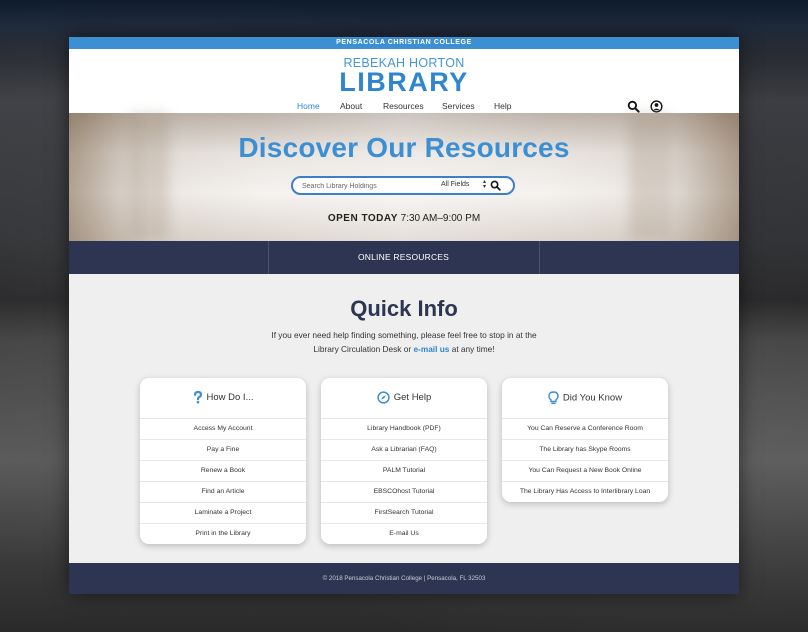 This screenshot has width=808, height=632. Describe the element at coordinates (351, 106) in the screenshot. I see `nav-about: About` at that location.